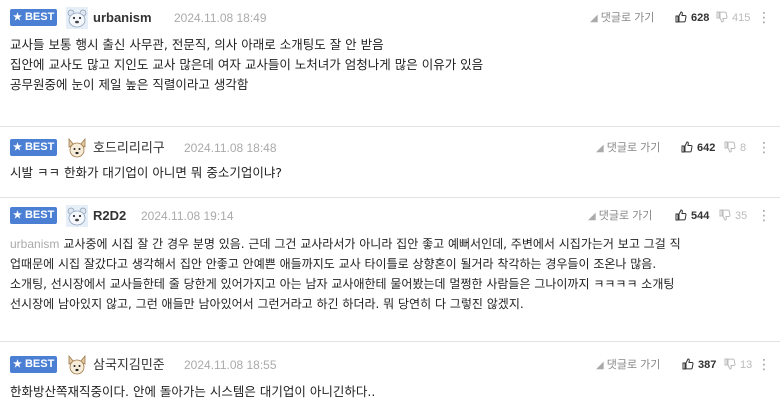  Describe the element at coordinates (699, 365) in the screenshot. I see `upvote-button: 387` at that location.